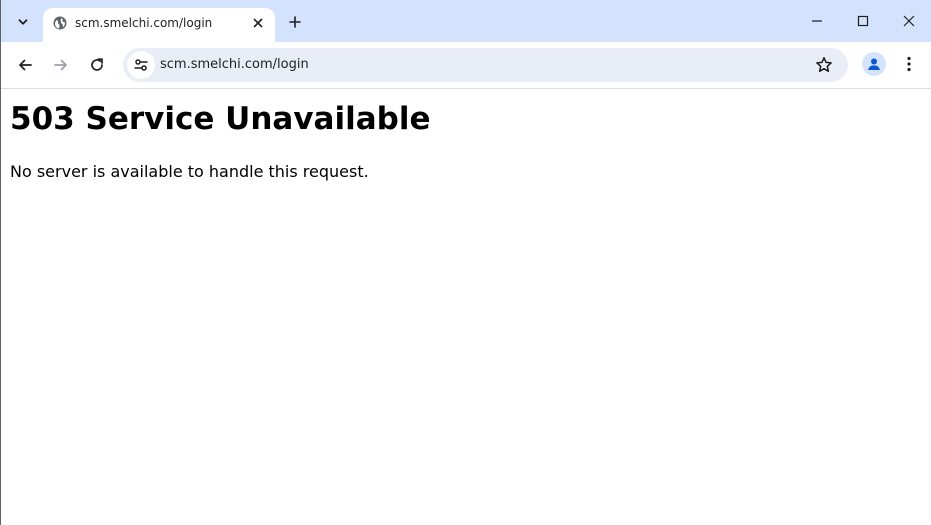 Image resolution: width=931 pixels, height=525 pixels. I want to click on url-text: scm.smelchi.com/login, so click(234, 64).